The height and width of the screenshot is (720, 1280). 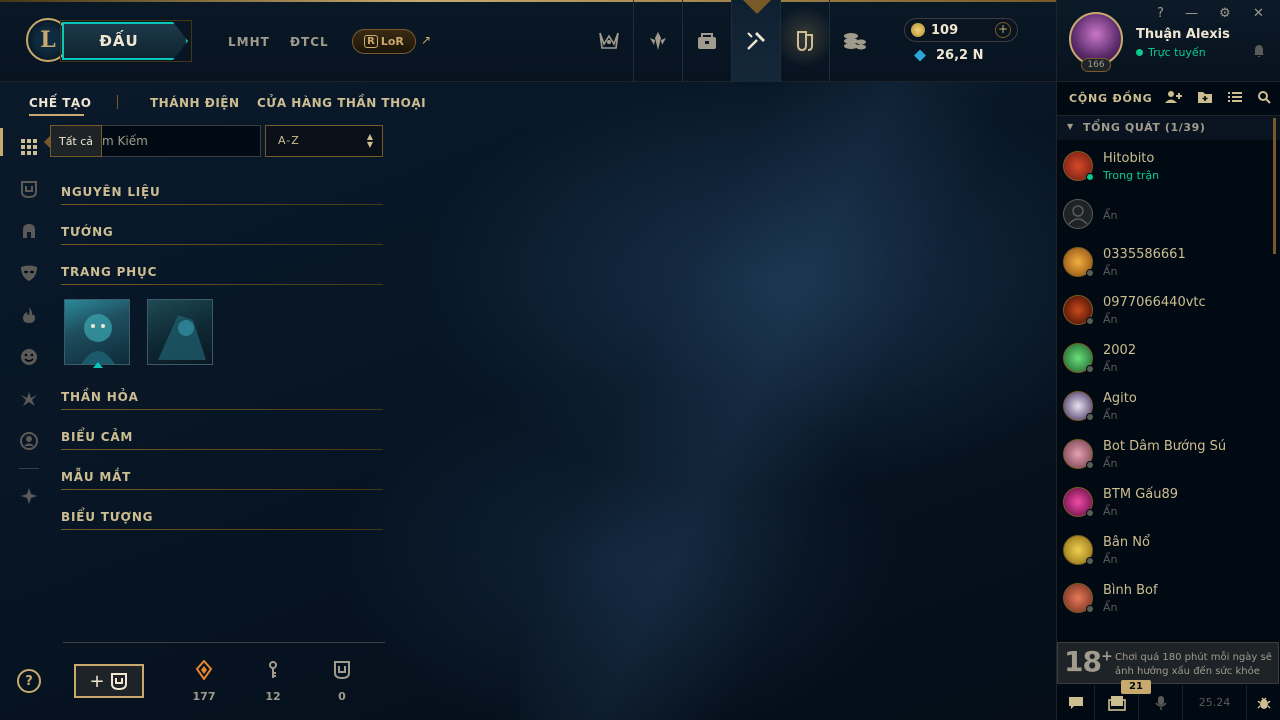 I want to click on add-chest-button: +, so click(x=109, y=681).